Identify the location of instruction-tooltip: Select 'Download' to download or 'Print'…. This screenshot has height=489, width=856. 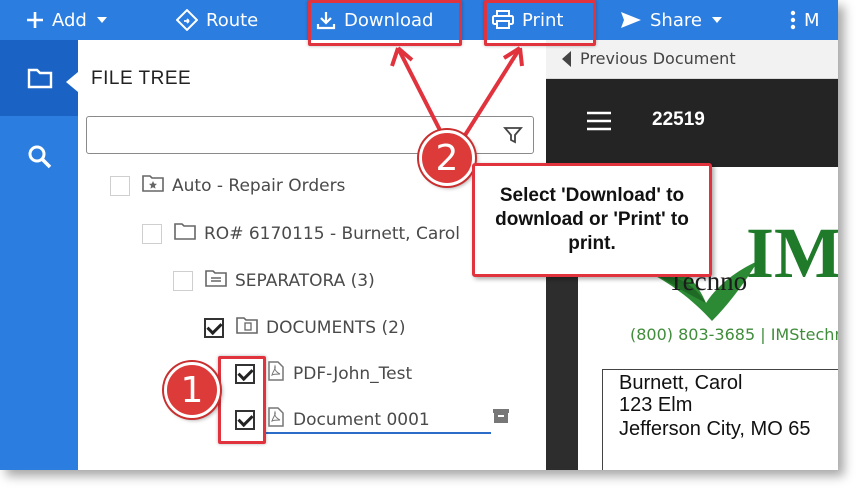
(592, 220).